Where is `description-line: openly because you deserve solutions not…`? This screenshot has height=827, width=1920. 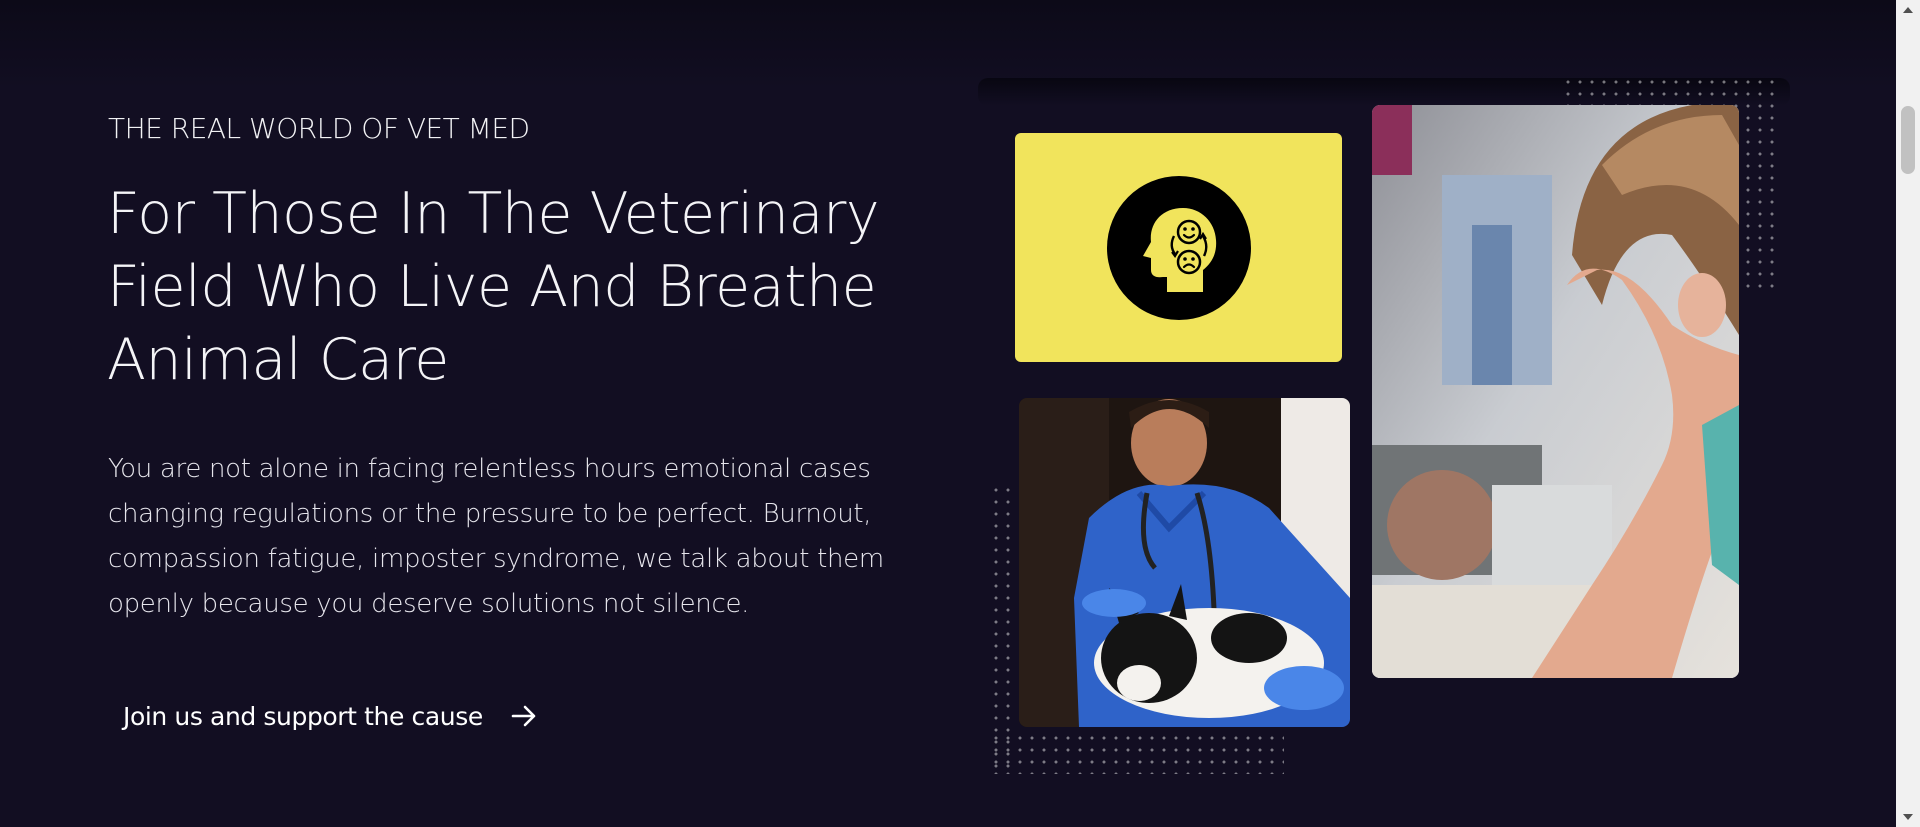
description-line: openly because you deserve solutions not… is located at coordinates (429, 604).